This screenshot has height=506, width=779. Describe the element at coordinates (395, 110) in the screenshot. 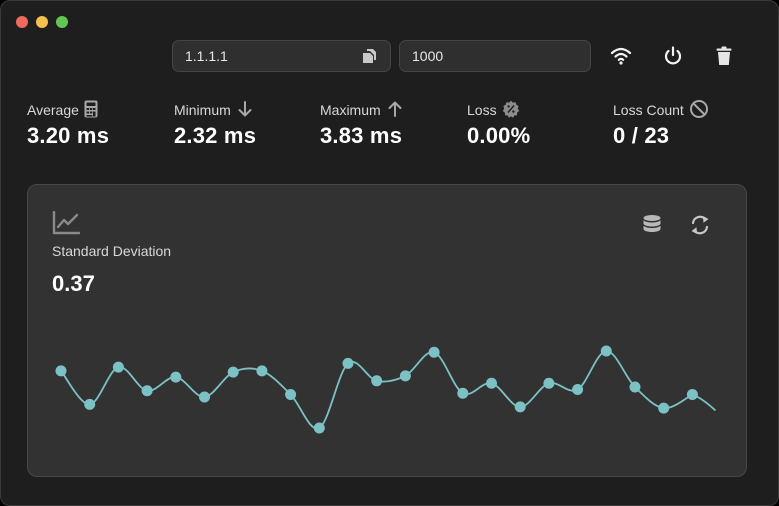

I see `arrow-up-icon` at that location.